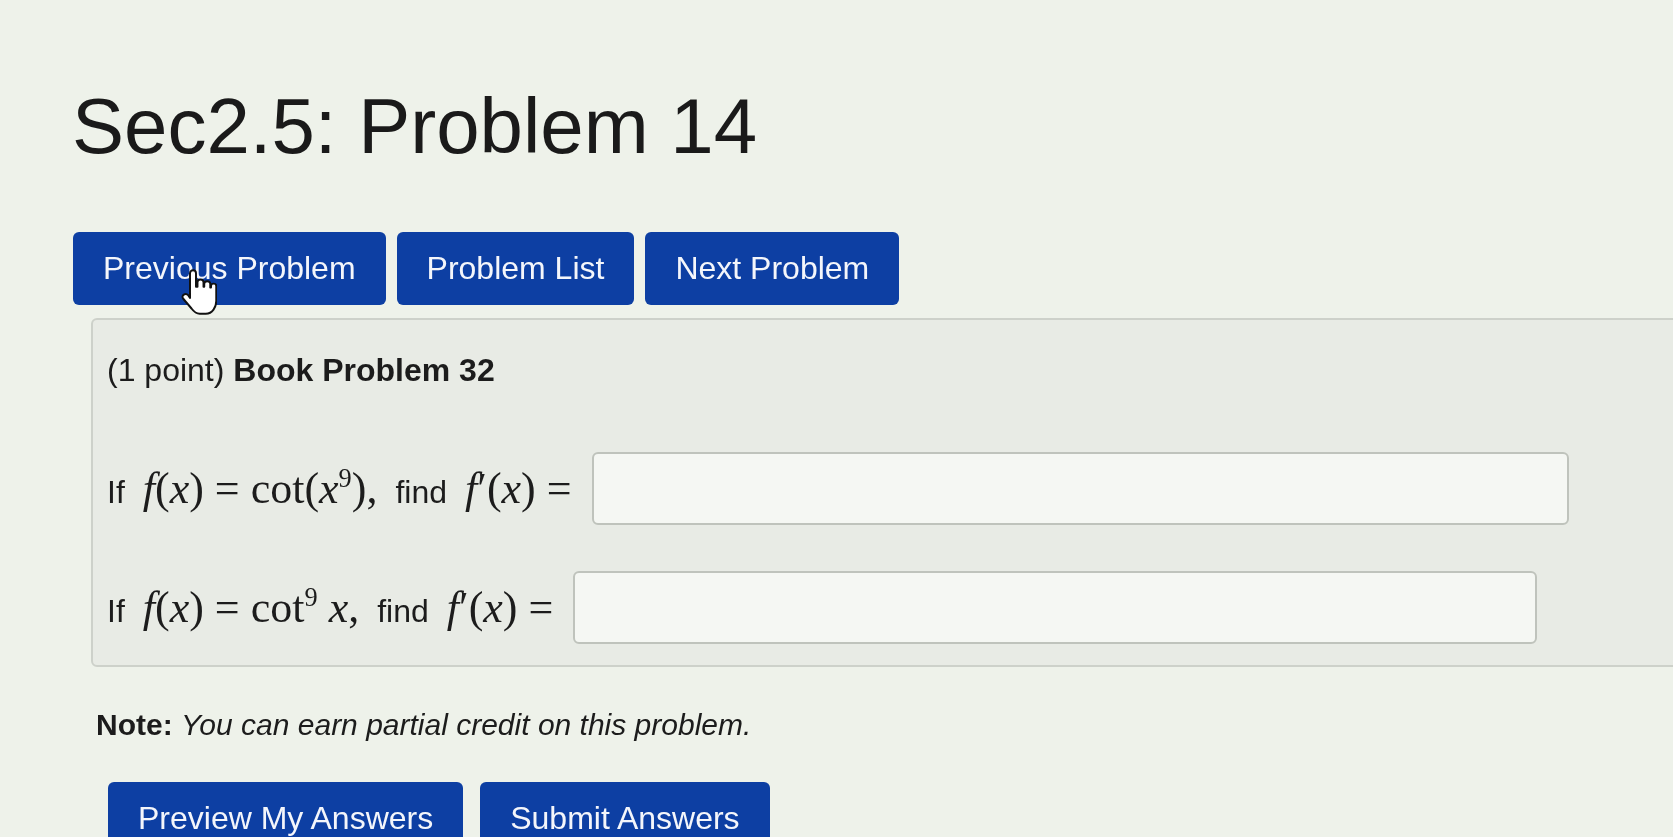  What do you see at coordinates (330, 607) in the screenshot?
I see `question-text: If f(x) = cot$^{9}$ x, find f′(x) =` at bounding box center [330, 607].